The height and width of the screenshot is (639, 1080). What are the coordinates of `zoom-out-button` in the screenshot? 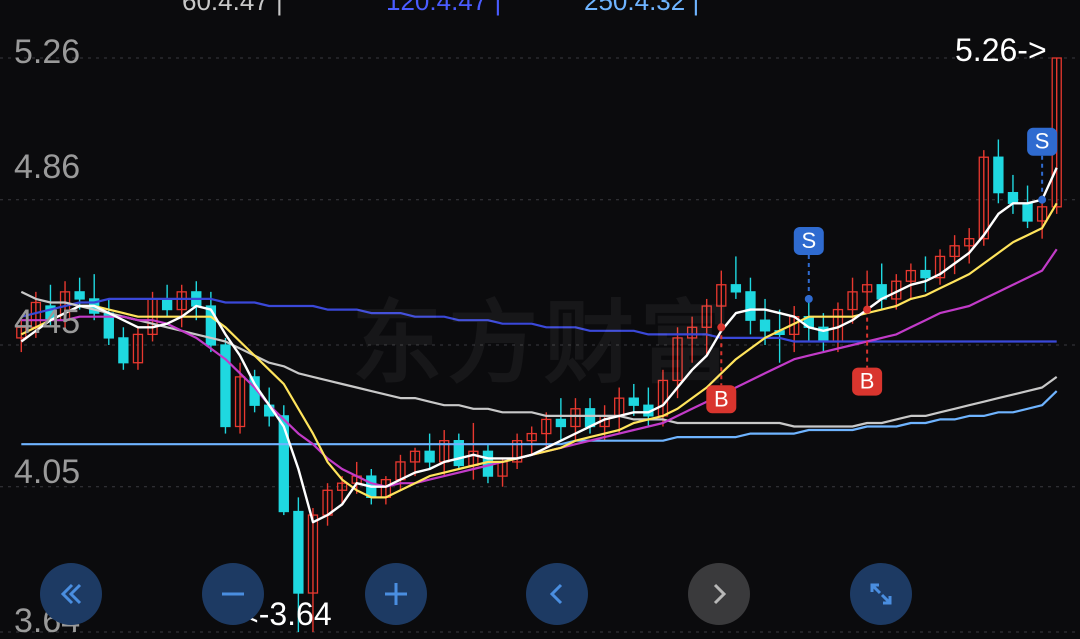 It's located at (233, 594).